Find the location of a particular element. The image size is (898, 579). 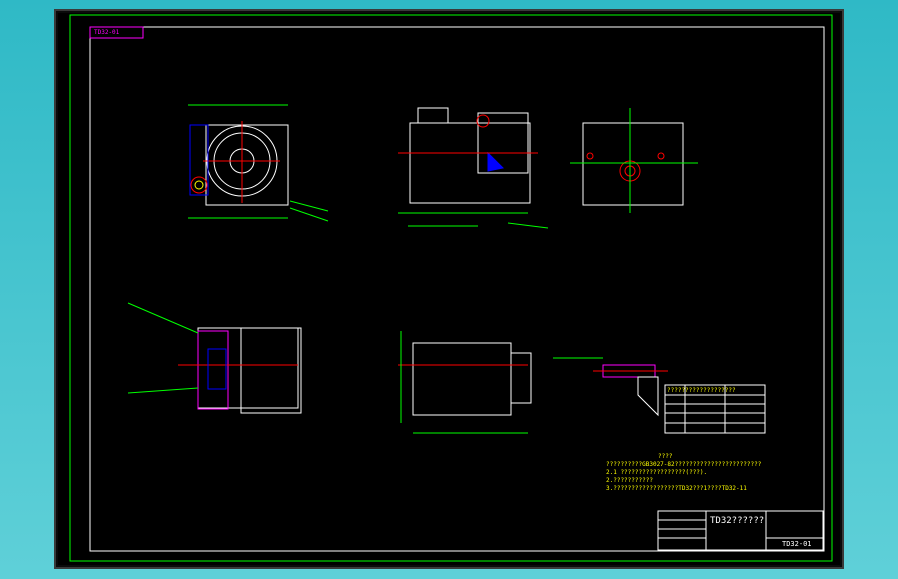

section-view is located at coordinates (214, 358).